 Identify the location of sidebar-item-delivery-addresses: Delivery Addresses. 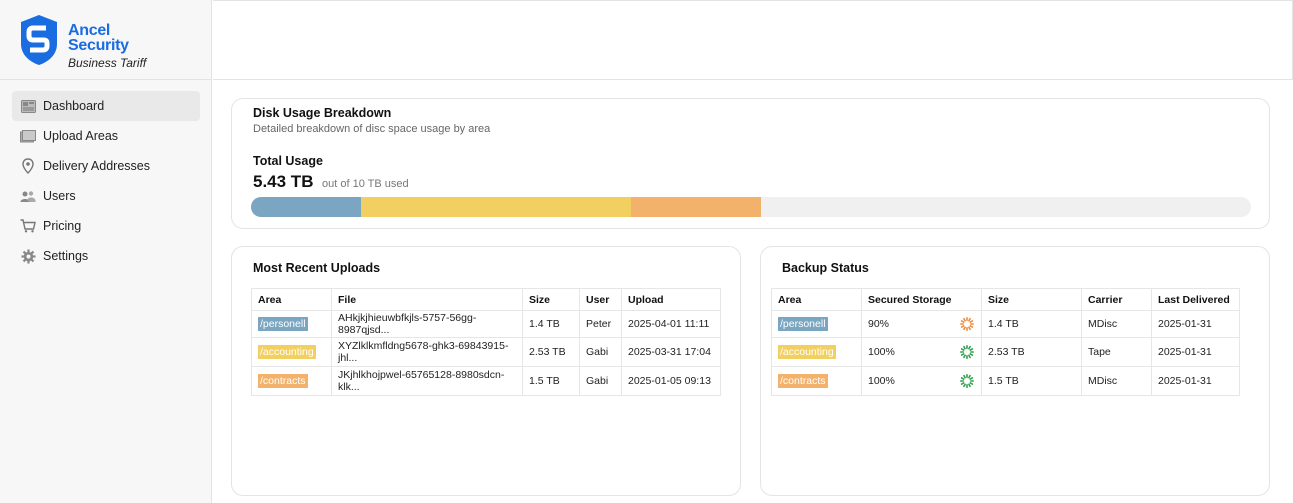
(106, 166).